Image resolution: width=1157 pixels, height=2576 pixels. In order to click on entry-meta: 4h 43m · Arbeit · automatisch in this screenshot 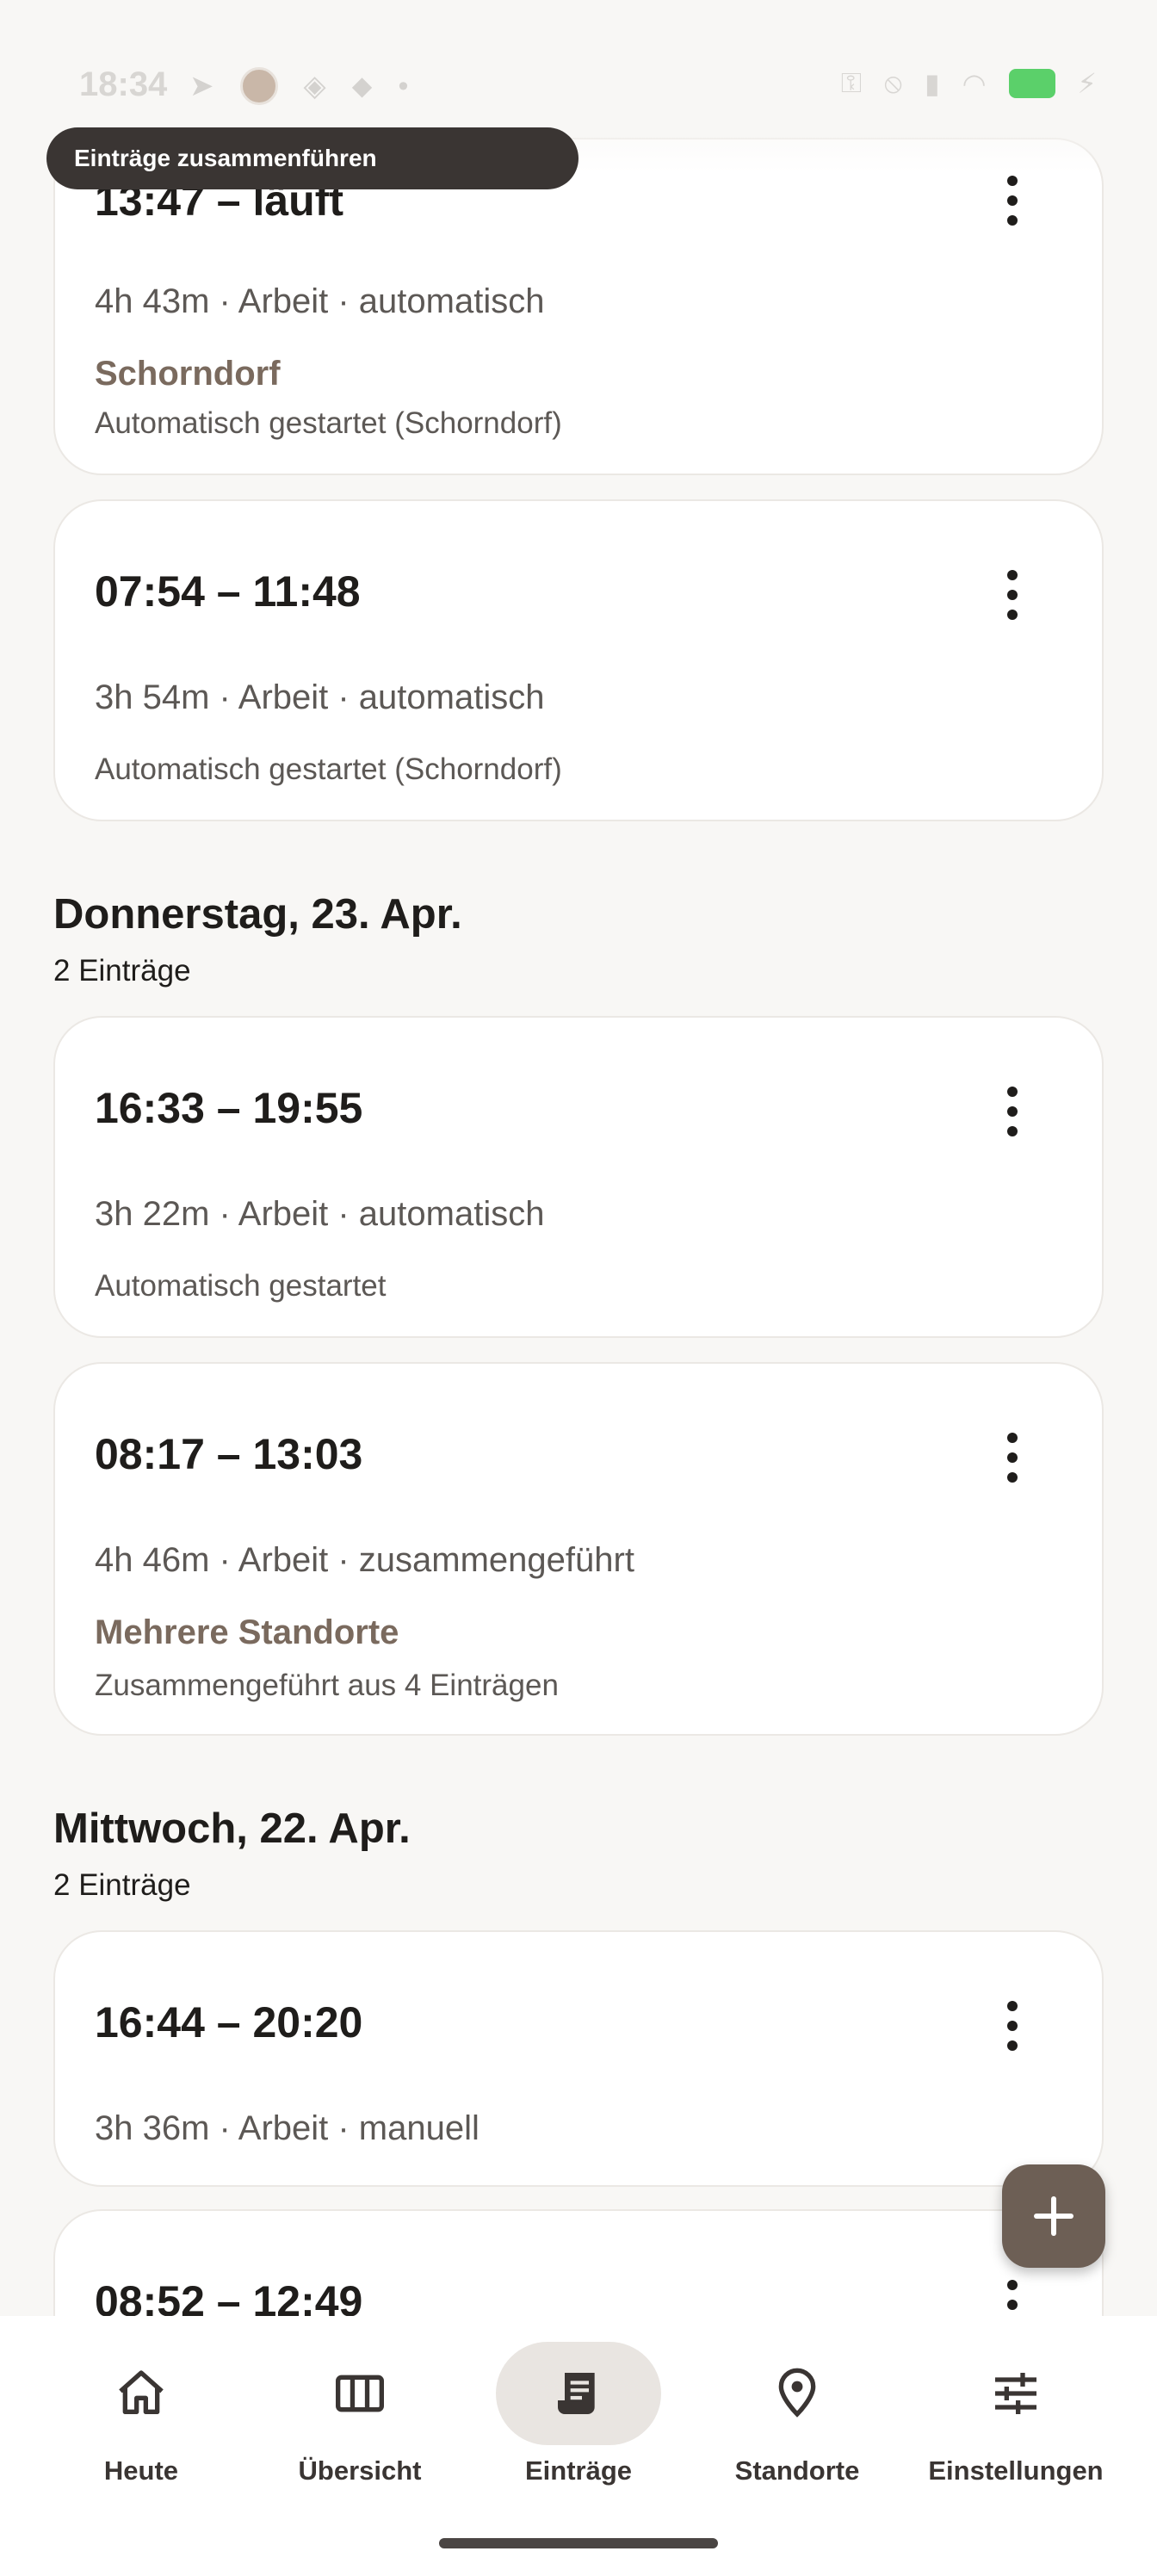, I will do `click(320, 301)`.